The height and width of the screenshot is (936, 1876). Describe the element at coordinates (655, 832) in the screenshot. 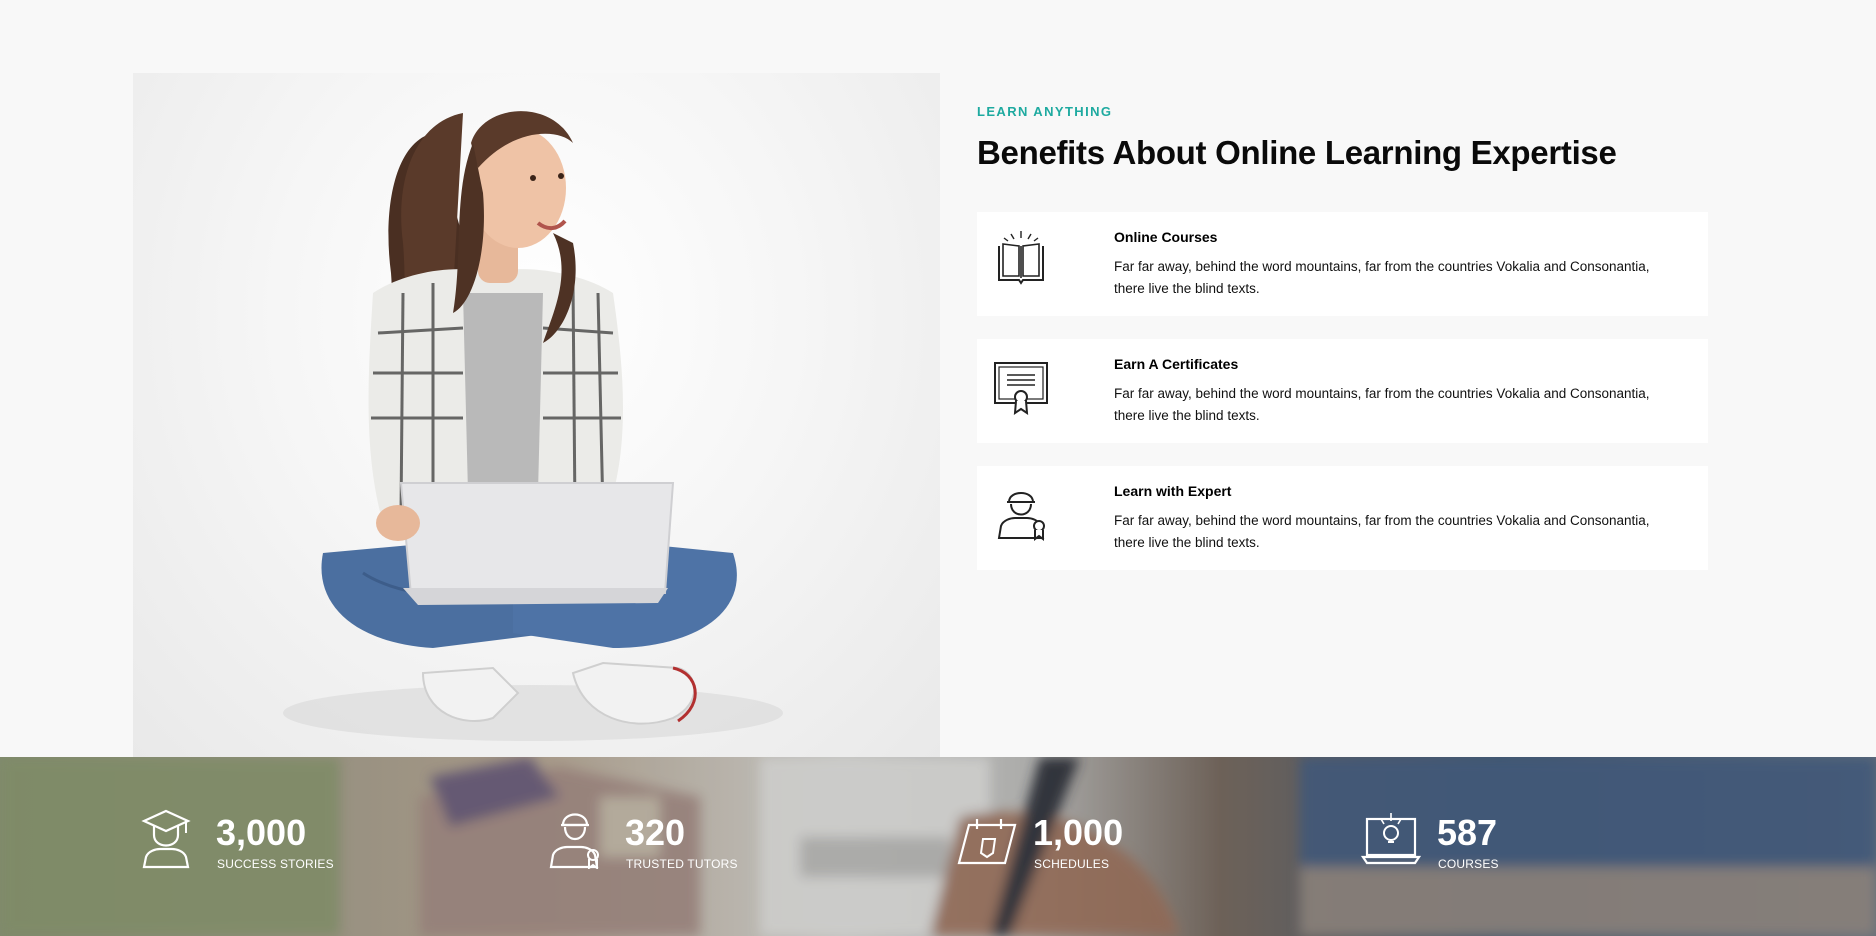

I see `stat-number: 320` at that location.